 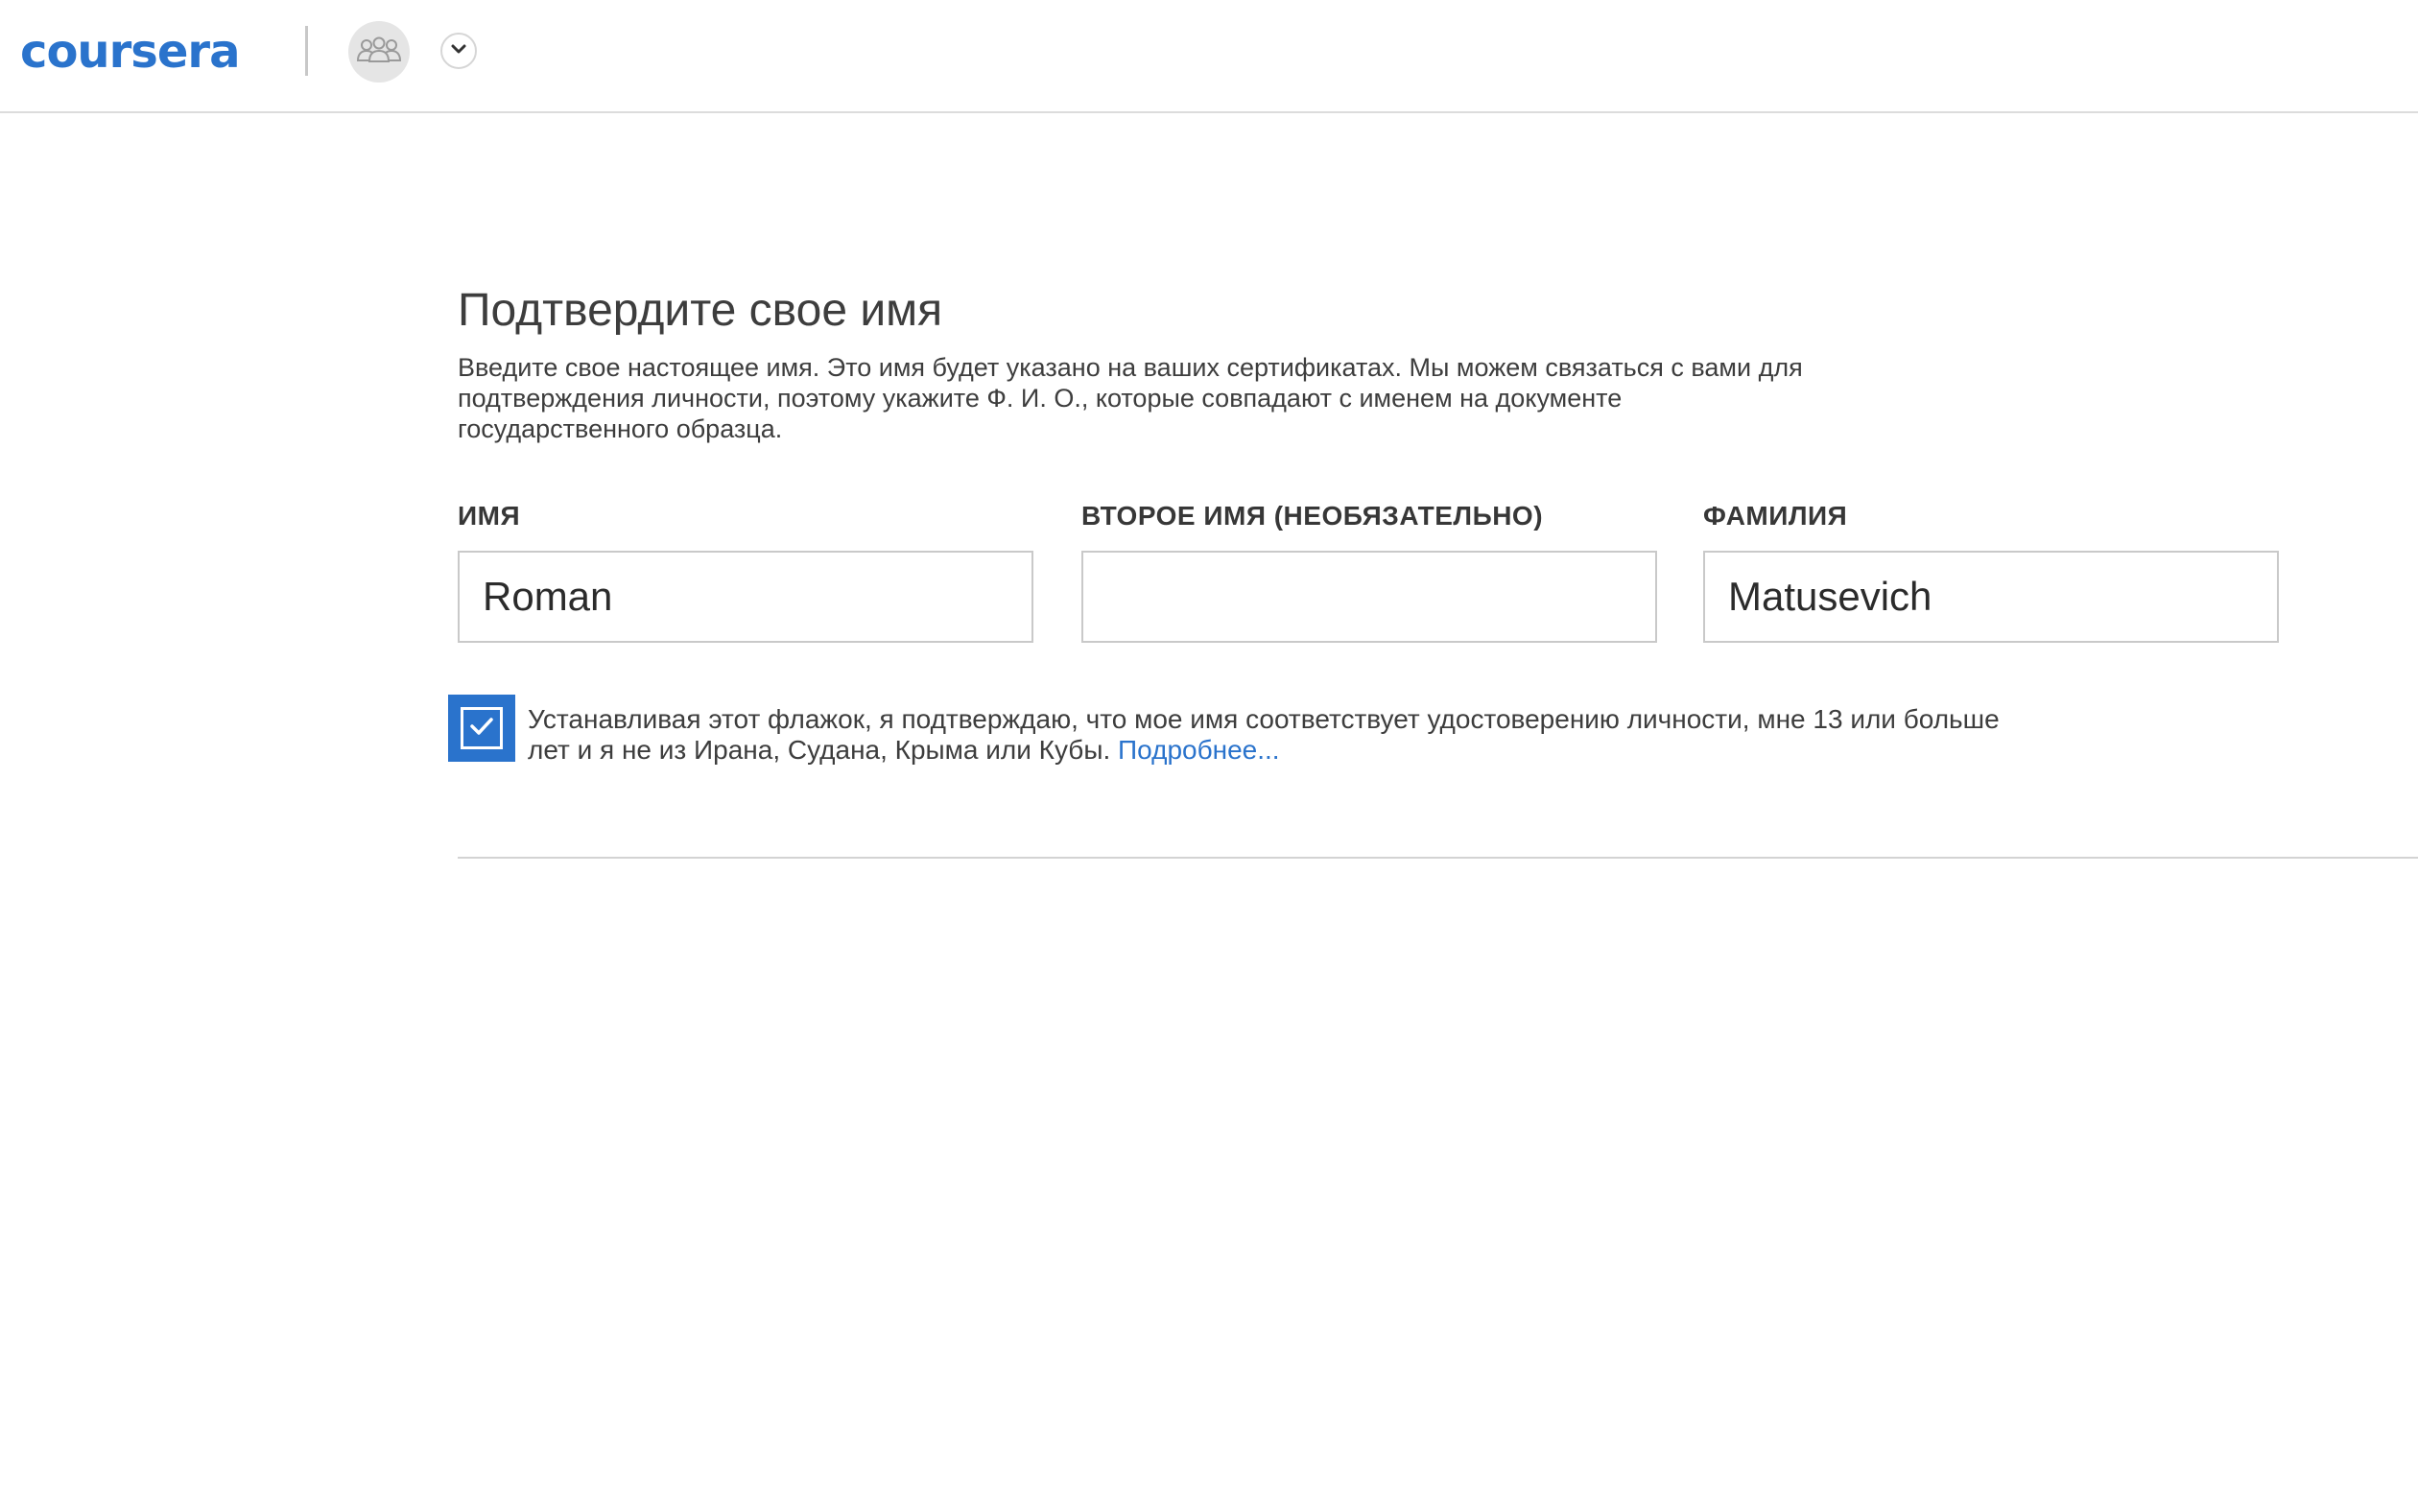 I want to click on middle-name-input, so click(x=1369, y=597).